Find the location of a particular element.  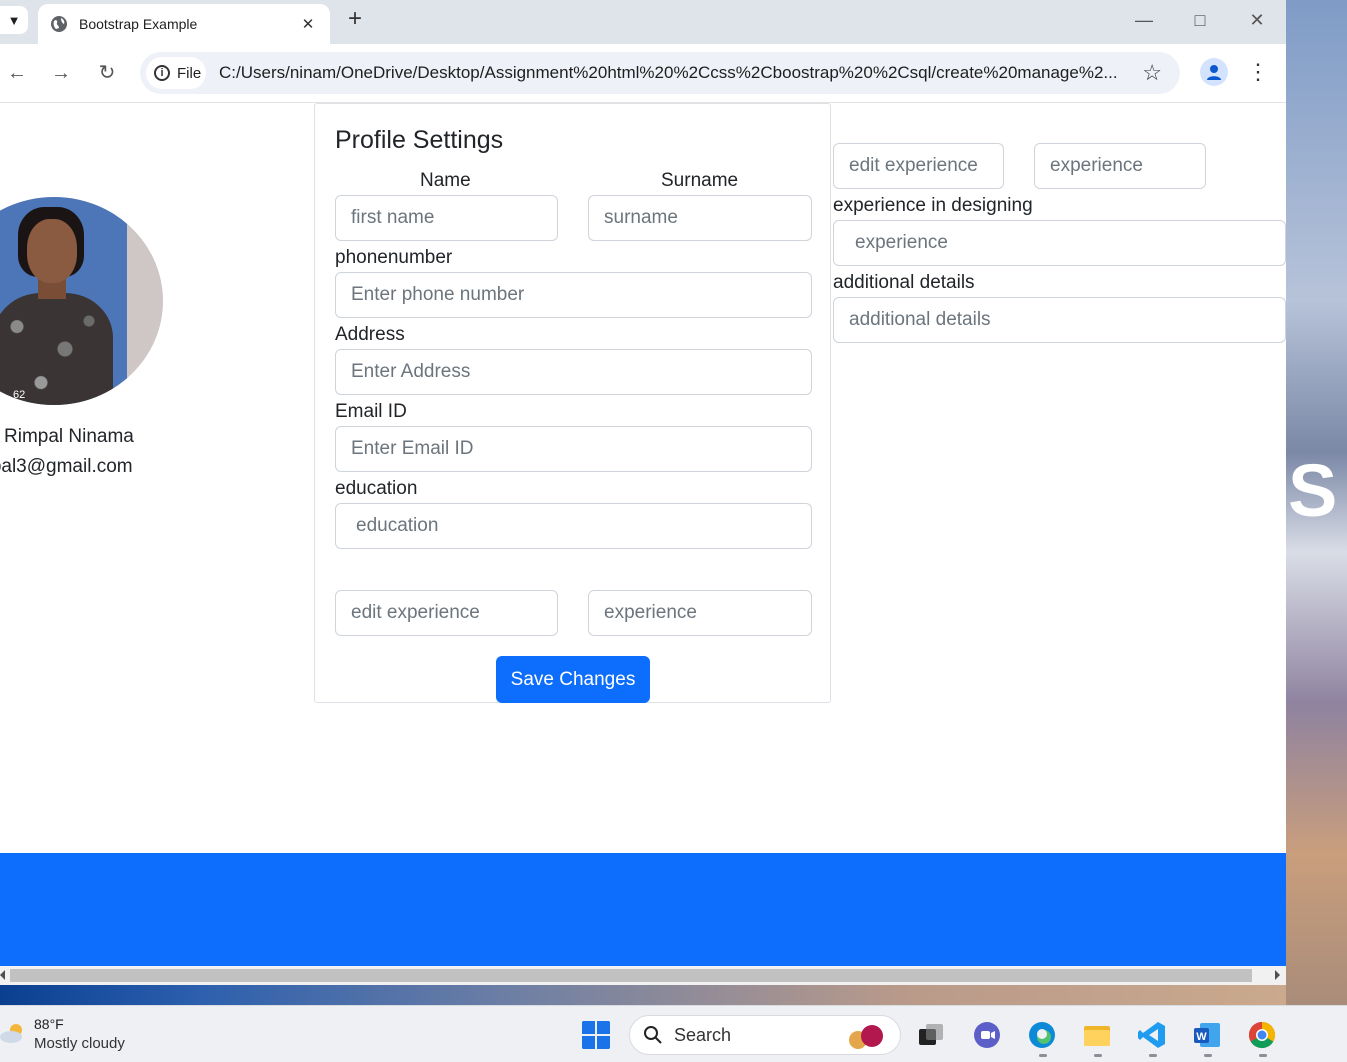

window-close-button: ✕ is located at coordinates (1257, 20).